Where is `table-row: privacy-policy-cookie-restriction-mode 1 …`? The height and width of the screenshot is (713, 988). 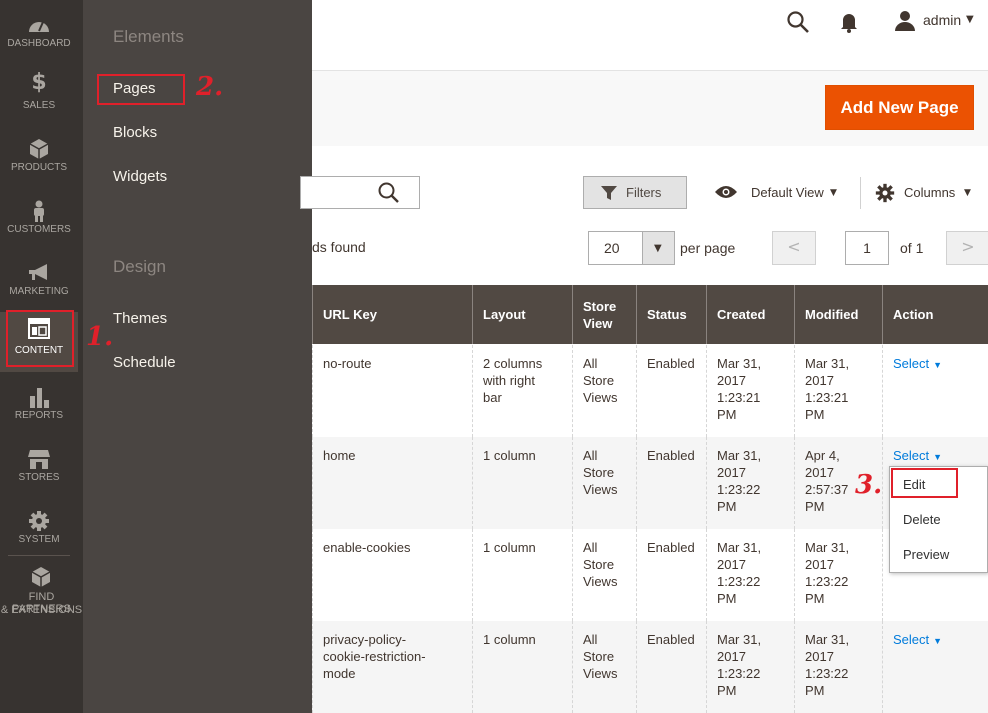 table-row: privacy-policy-cookie-restriction-mode 1 … is located at coordinates (650, 667).